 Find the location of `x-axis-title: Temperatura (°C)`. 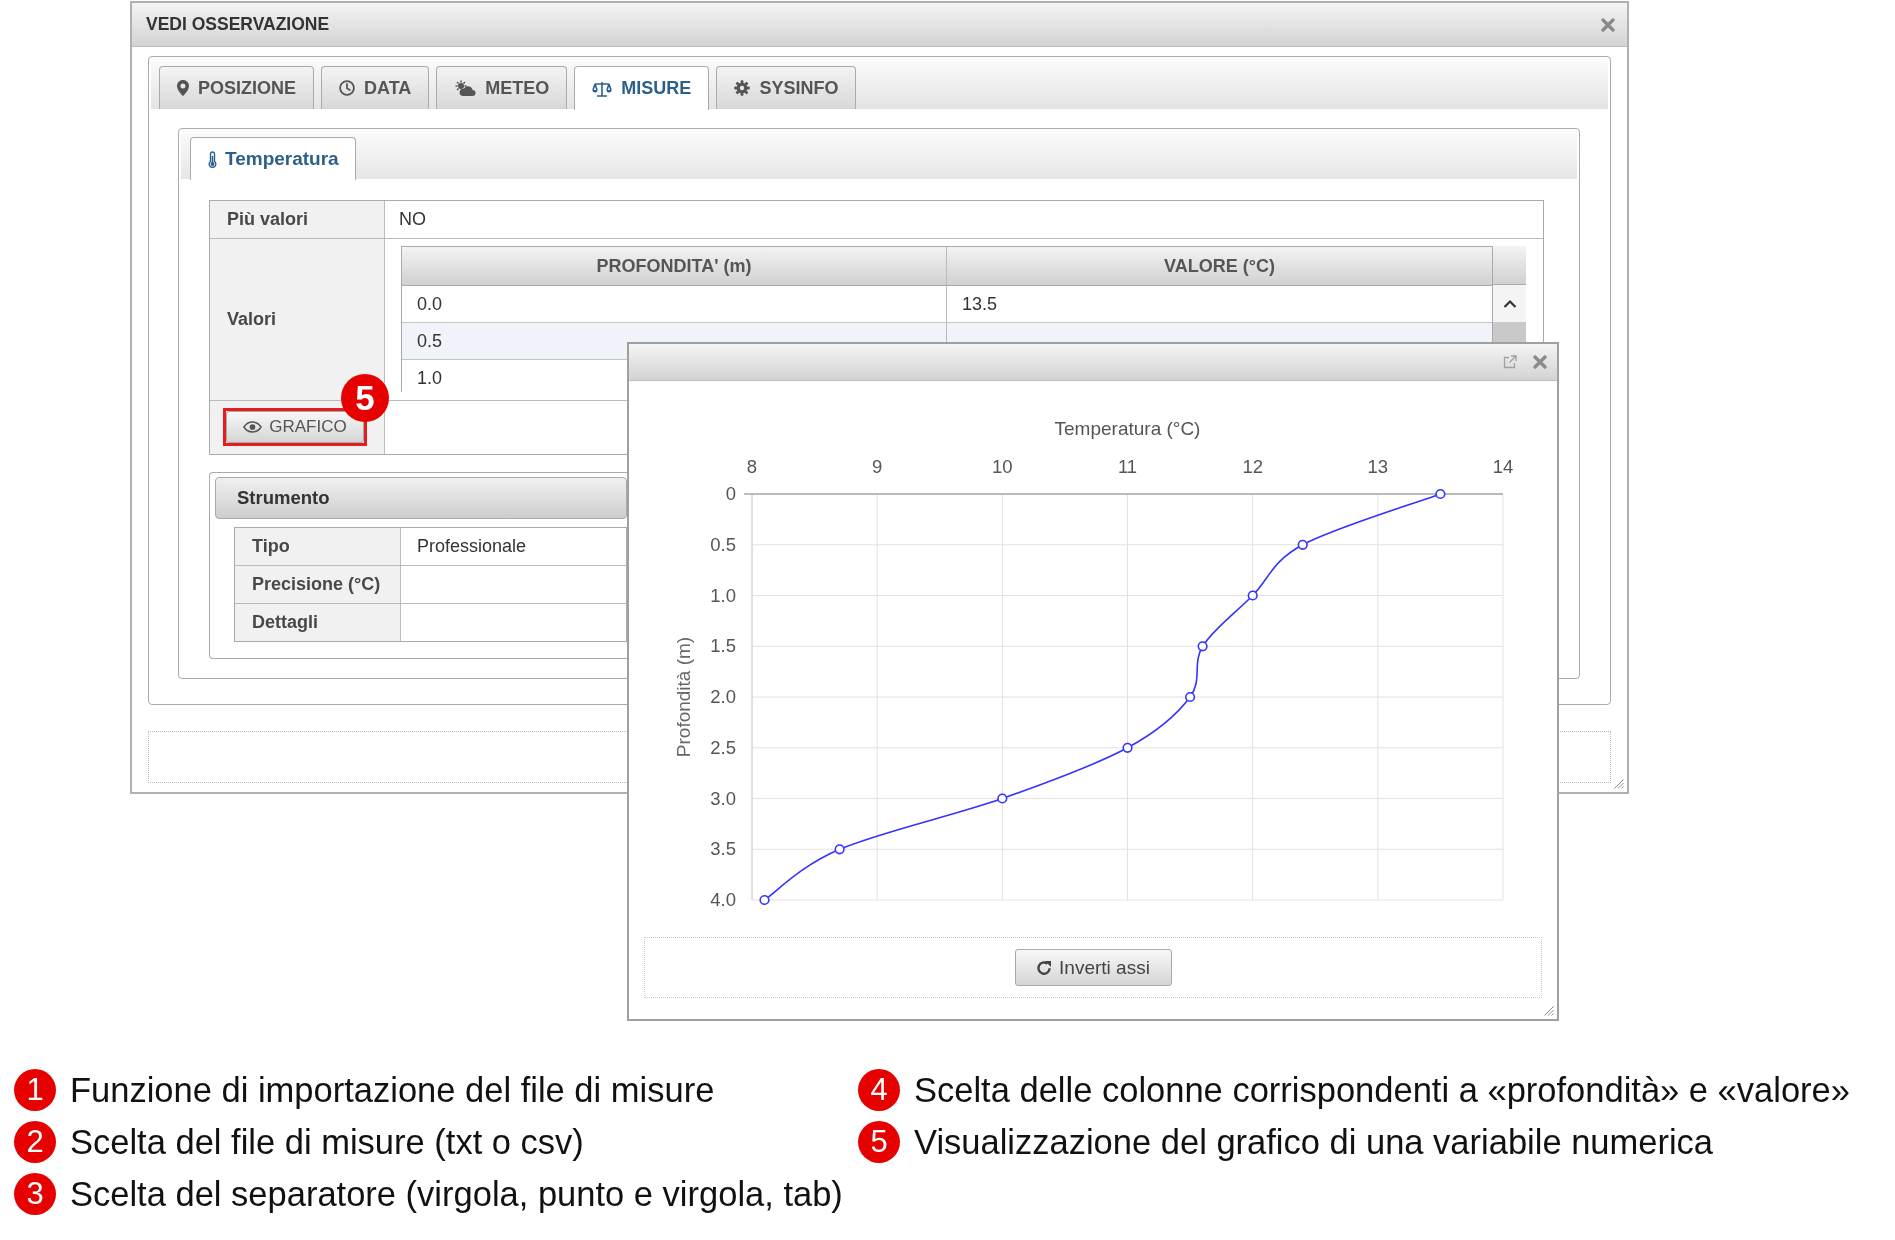

x-axis-title: Temperatura (°C) is located at coordinates (1127, 428).